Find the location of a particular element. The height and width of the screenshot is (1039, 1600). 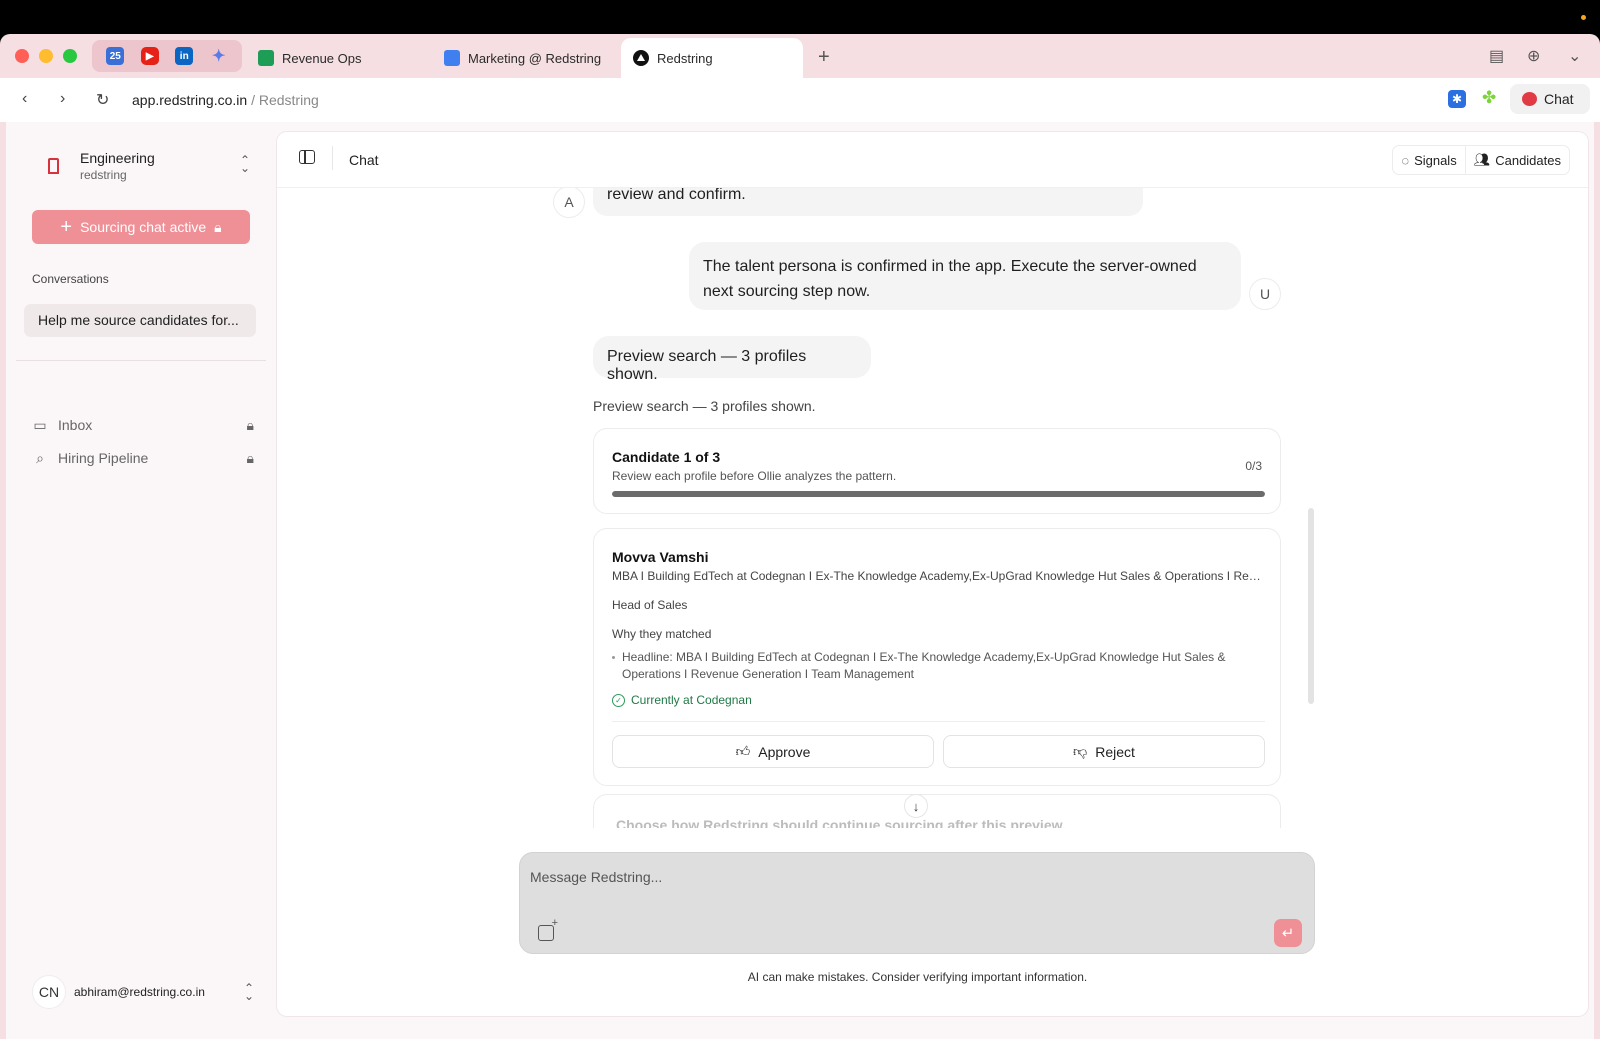

maximize-window-button is located at coordinates (70, 56).